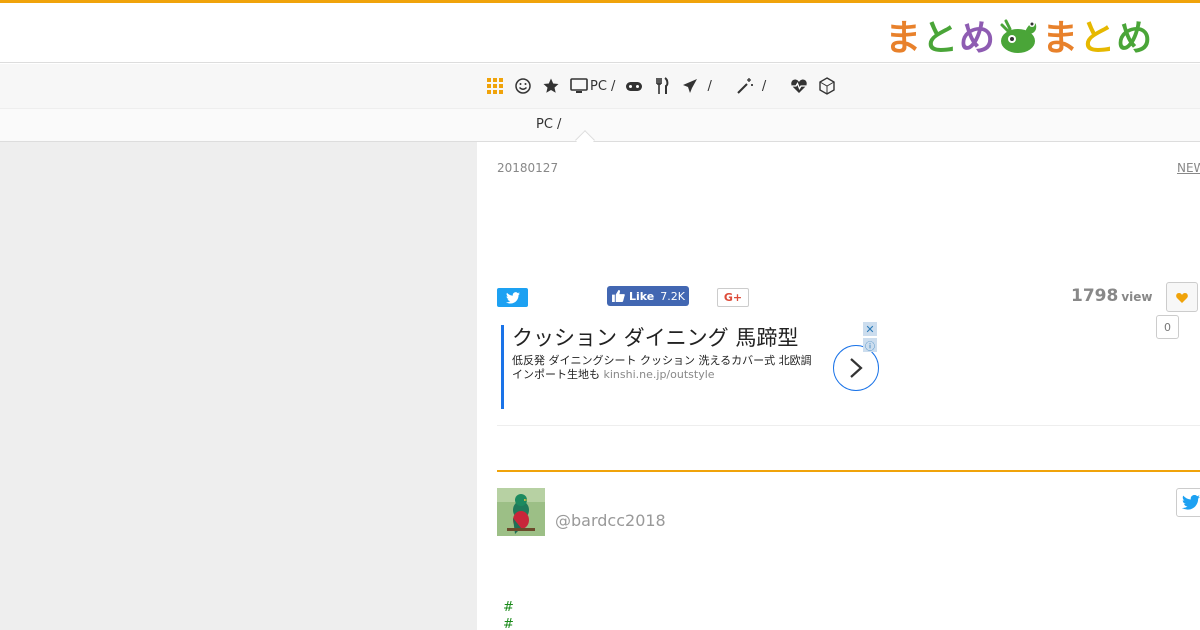 The height and width of the screenshot is (630, 1200). I want to click on mascot-icon, so click(1018, 36).